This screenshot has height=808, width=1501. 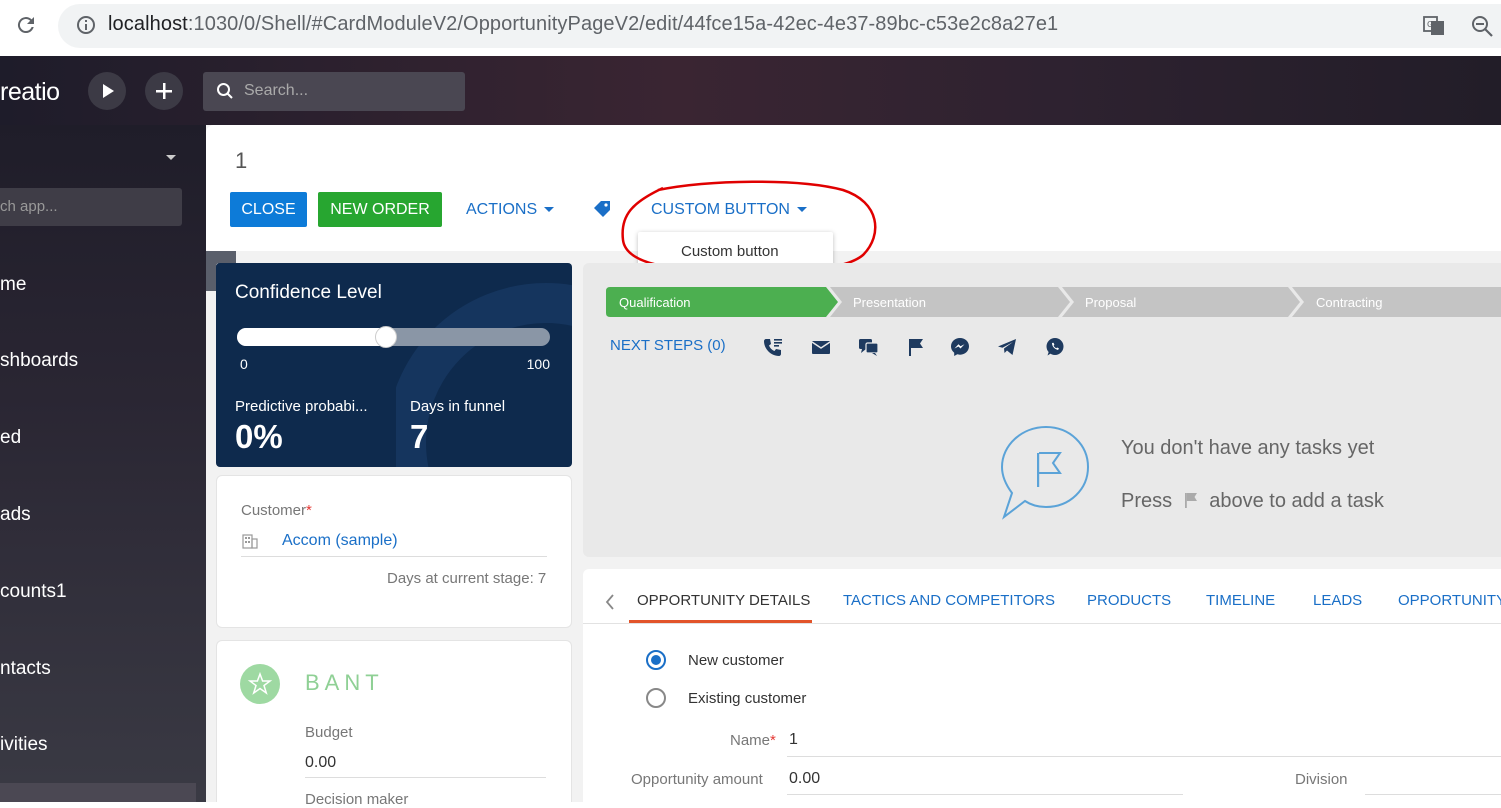 What do you see at coordinates (10, 438) in the screenshot?
I see `sidebar-item-feed: ed` at bounding box center [10, 438].